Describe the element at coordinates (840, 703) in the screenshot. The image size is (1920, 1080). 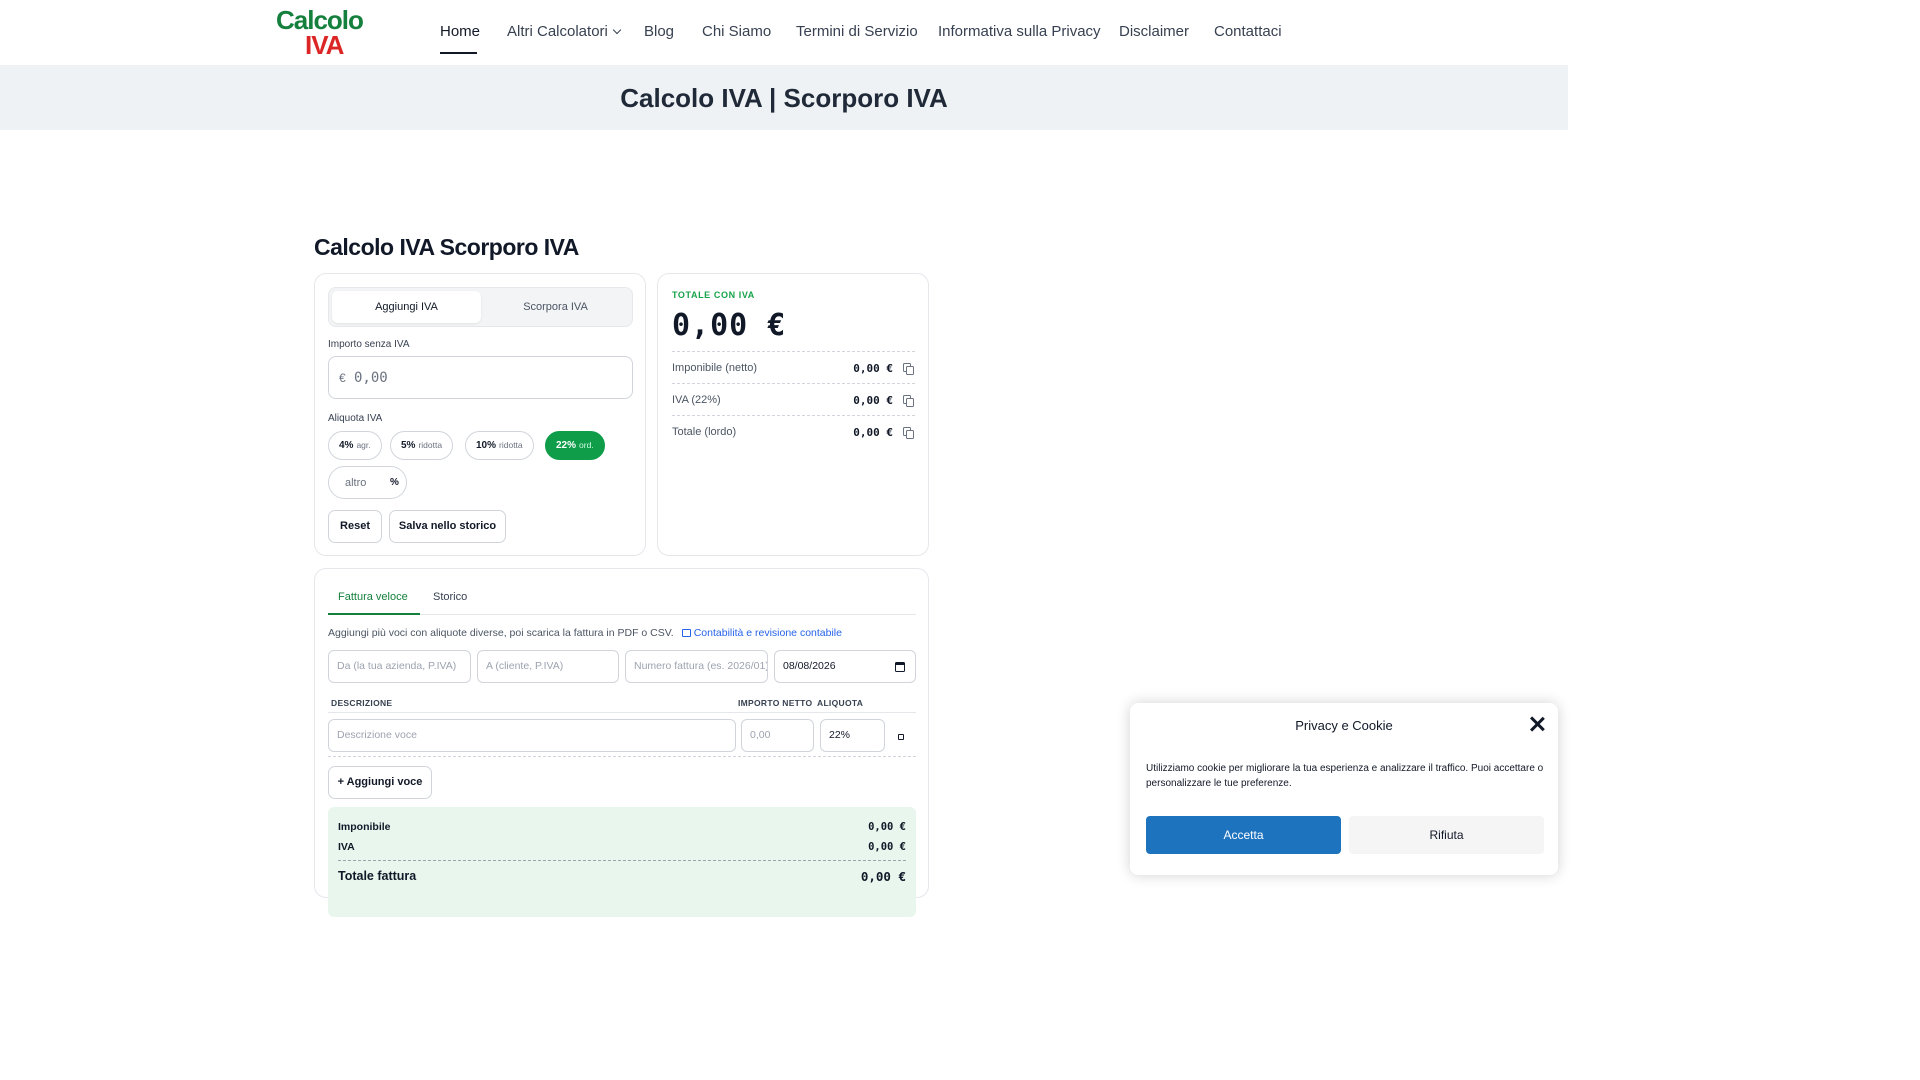
I see `col-aliquota: ALIQUOTA` at that location.